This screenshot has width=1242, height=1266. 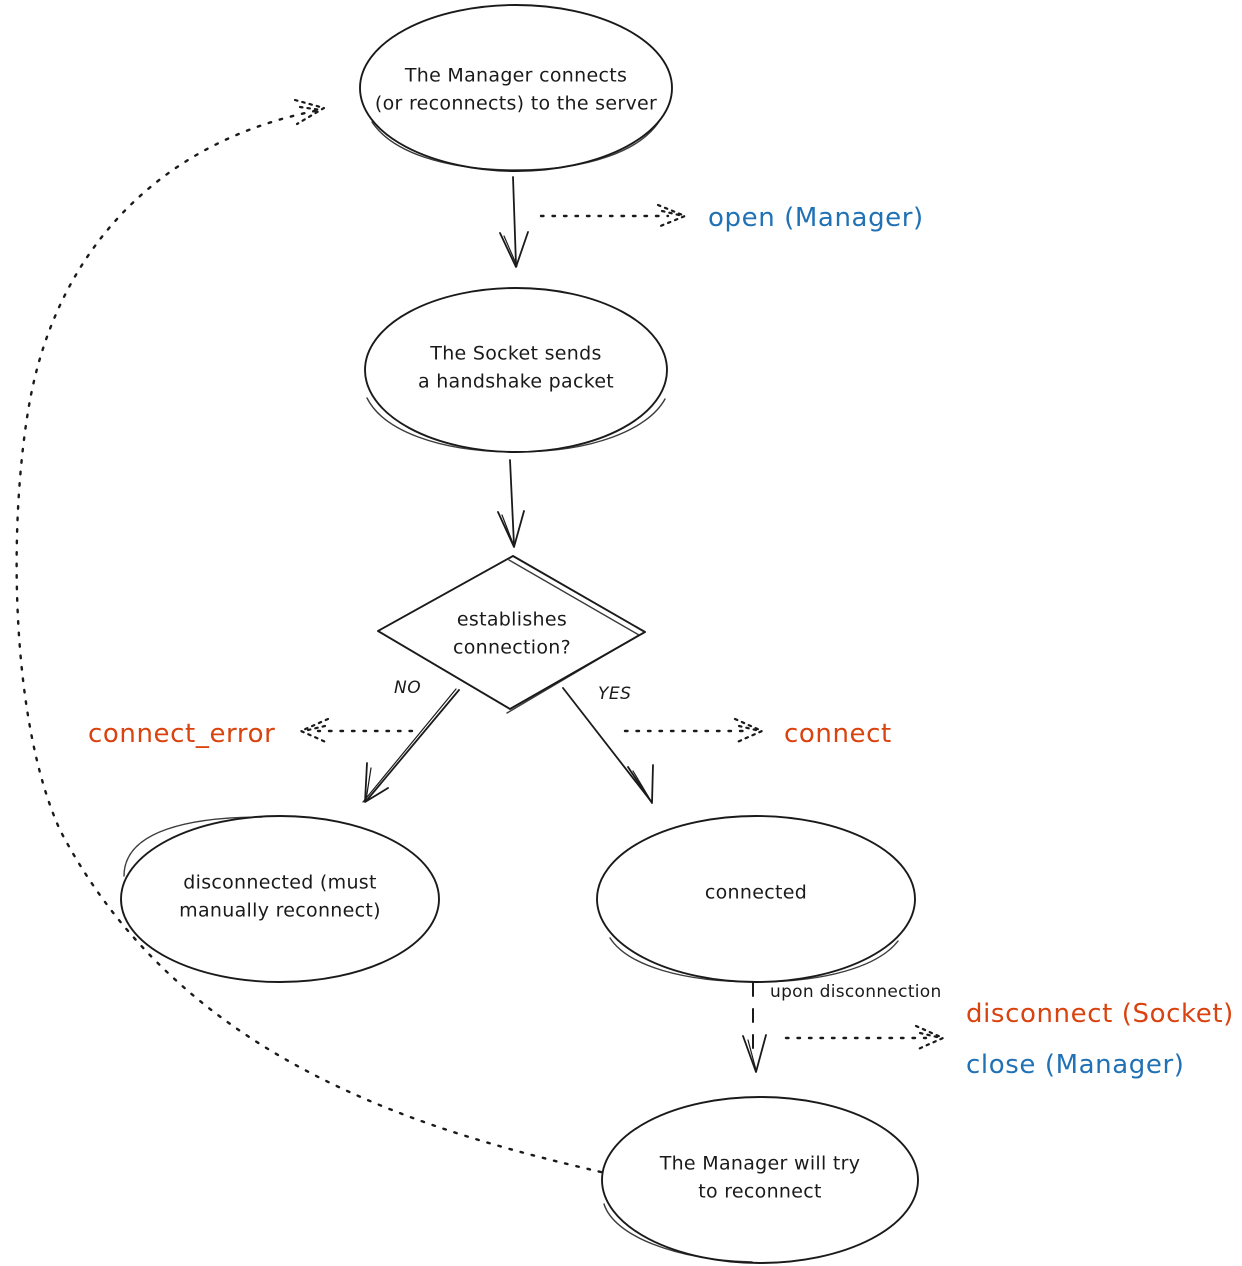 What do you see at coordinates (280, 899) in the screenshot?
I see `node-disconnected: disconnected (must manually reconnect)` at bounding box center [280, 899].